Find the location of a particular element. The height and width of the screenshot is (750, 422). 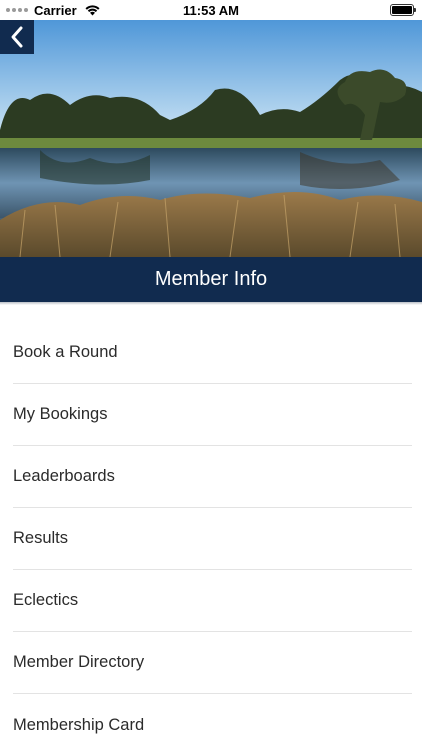

back-button is located at coordinates (17, 37).